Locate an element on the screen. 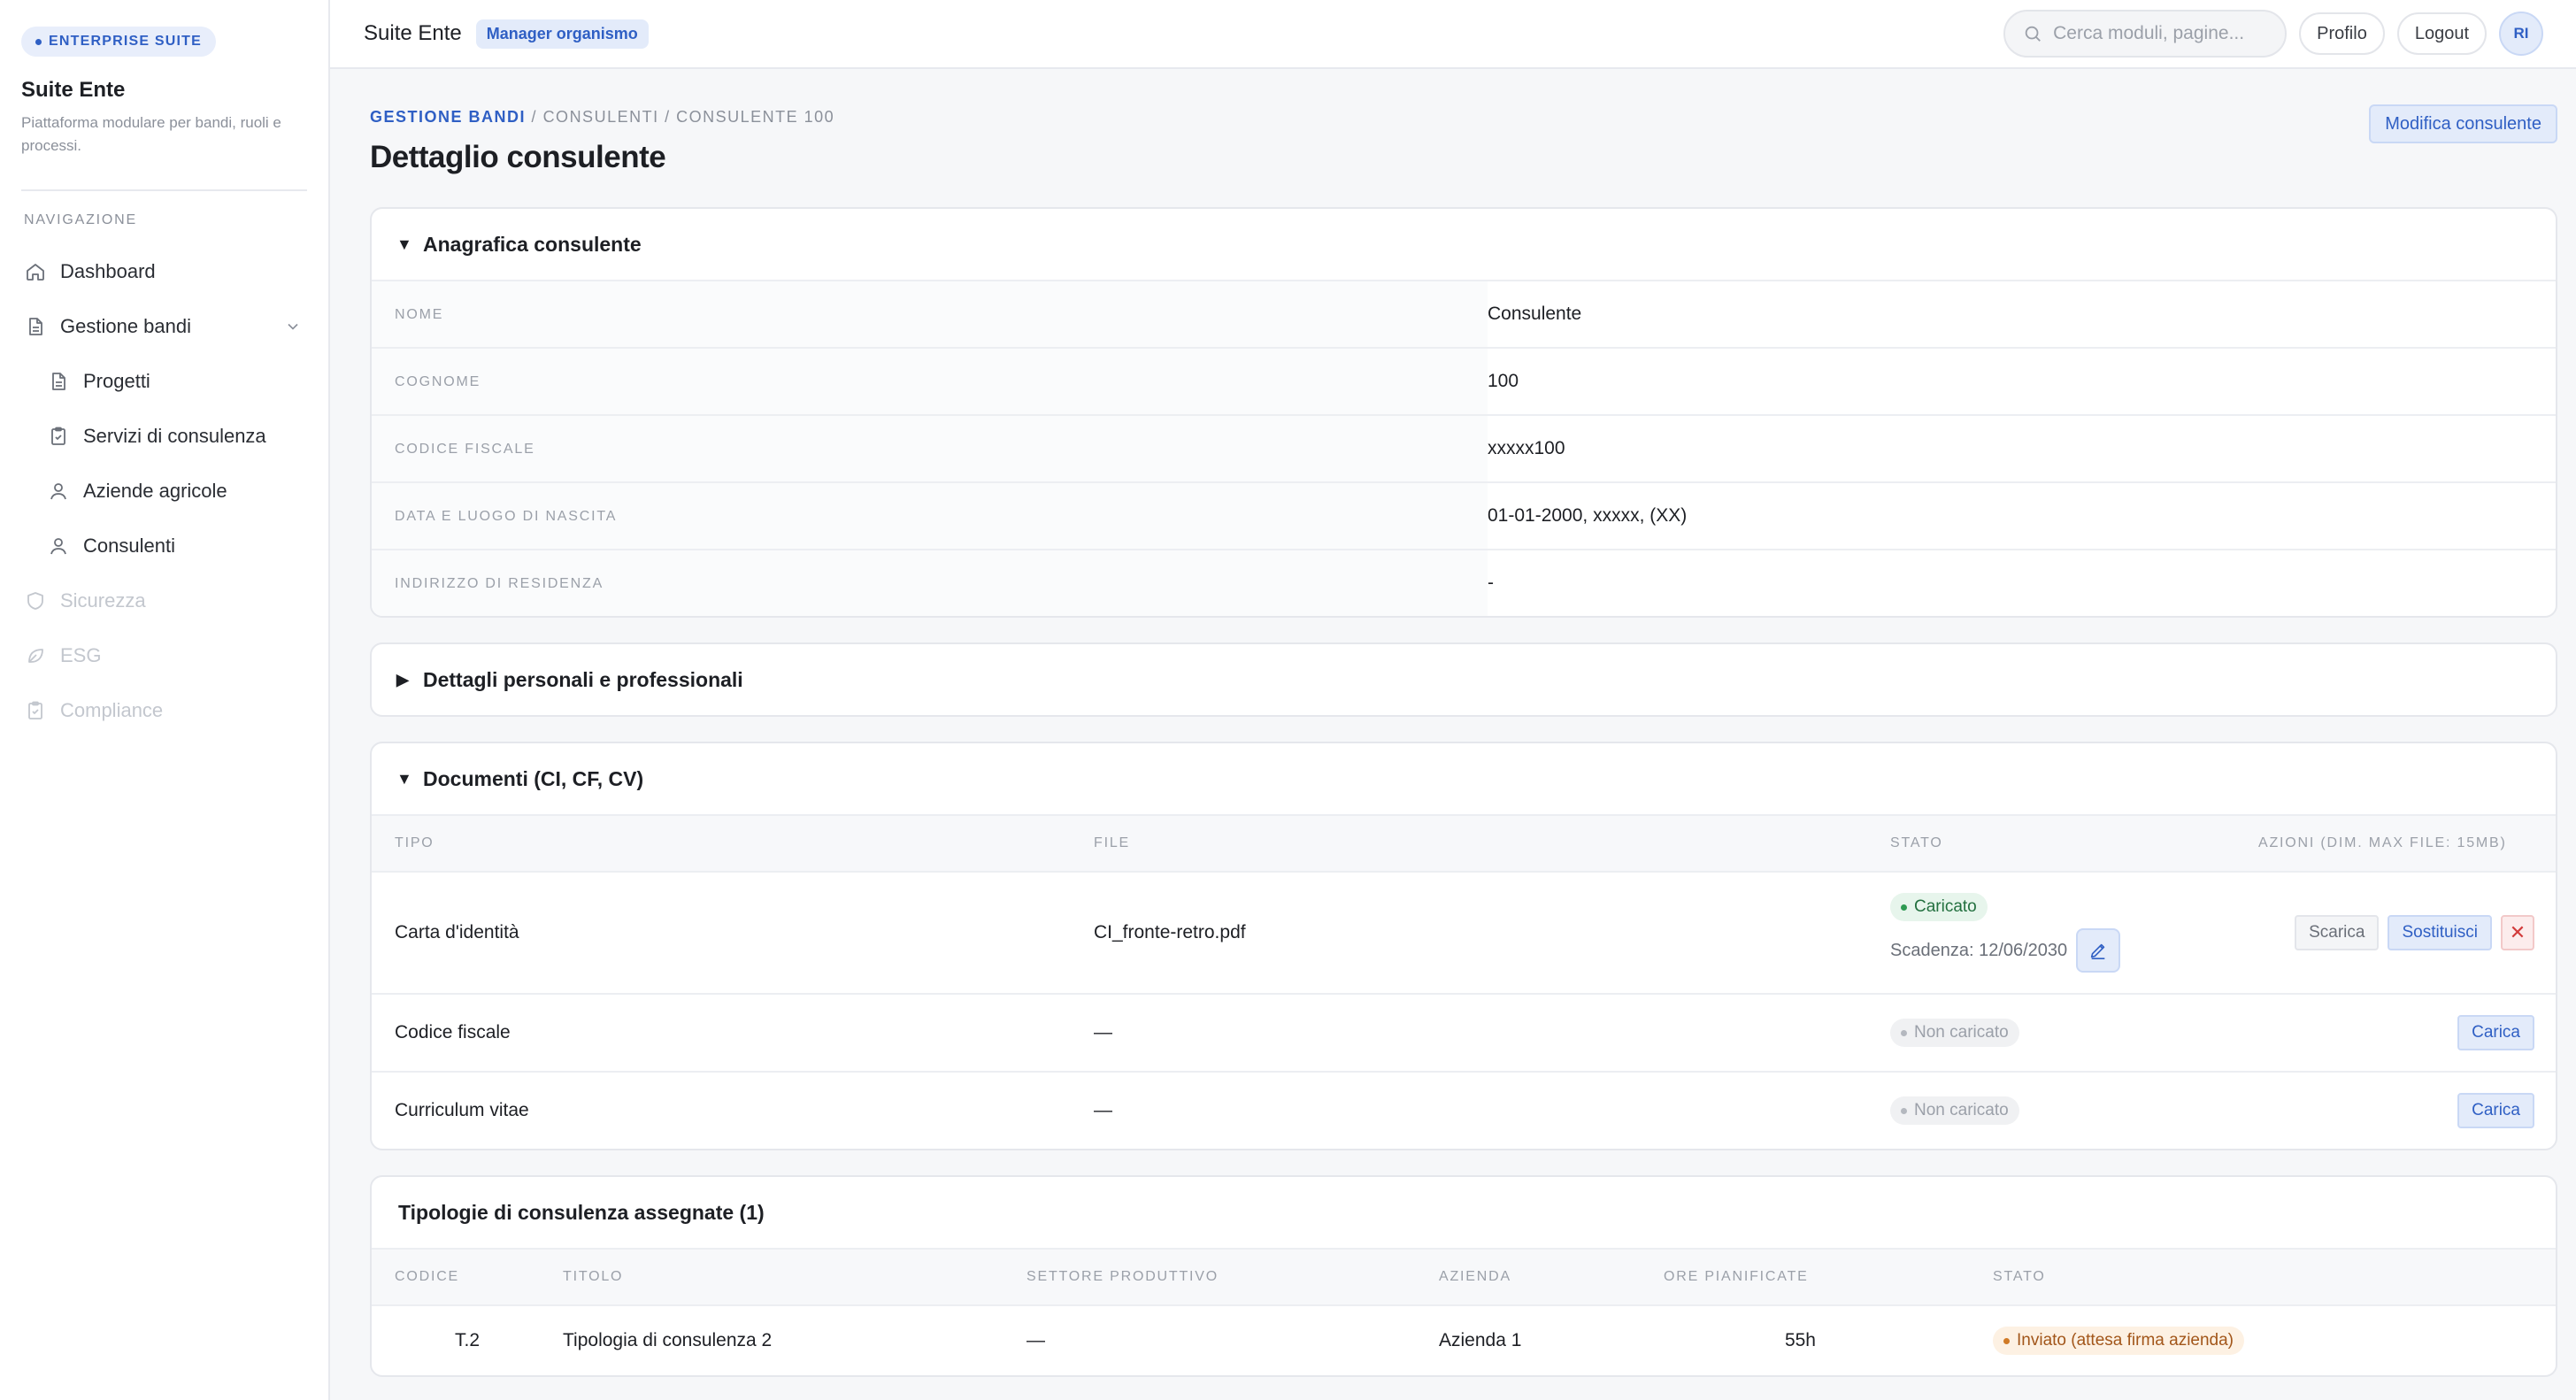 This screenshot has height=1400, width=2576. sidebar-item-consulenti: Consulenti is located at coordinates (164, 546).